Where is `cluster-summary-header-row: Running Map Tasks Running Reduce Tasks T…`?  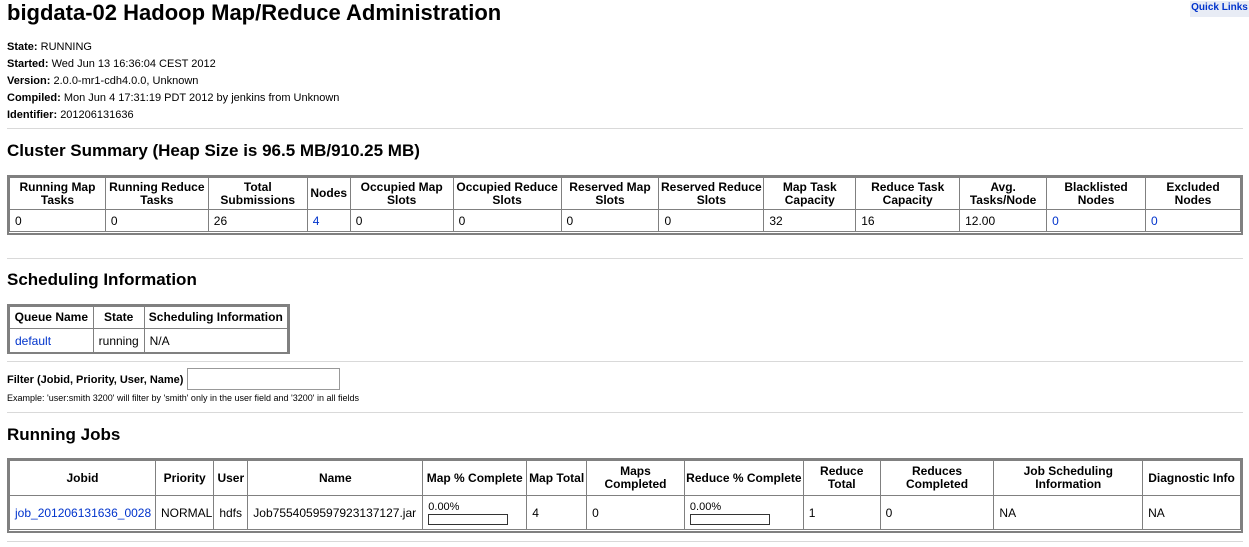
cluster-summary-header-row: Running Map Tasks Running Reduce Tasks T… is located at coordinates (625, 193).